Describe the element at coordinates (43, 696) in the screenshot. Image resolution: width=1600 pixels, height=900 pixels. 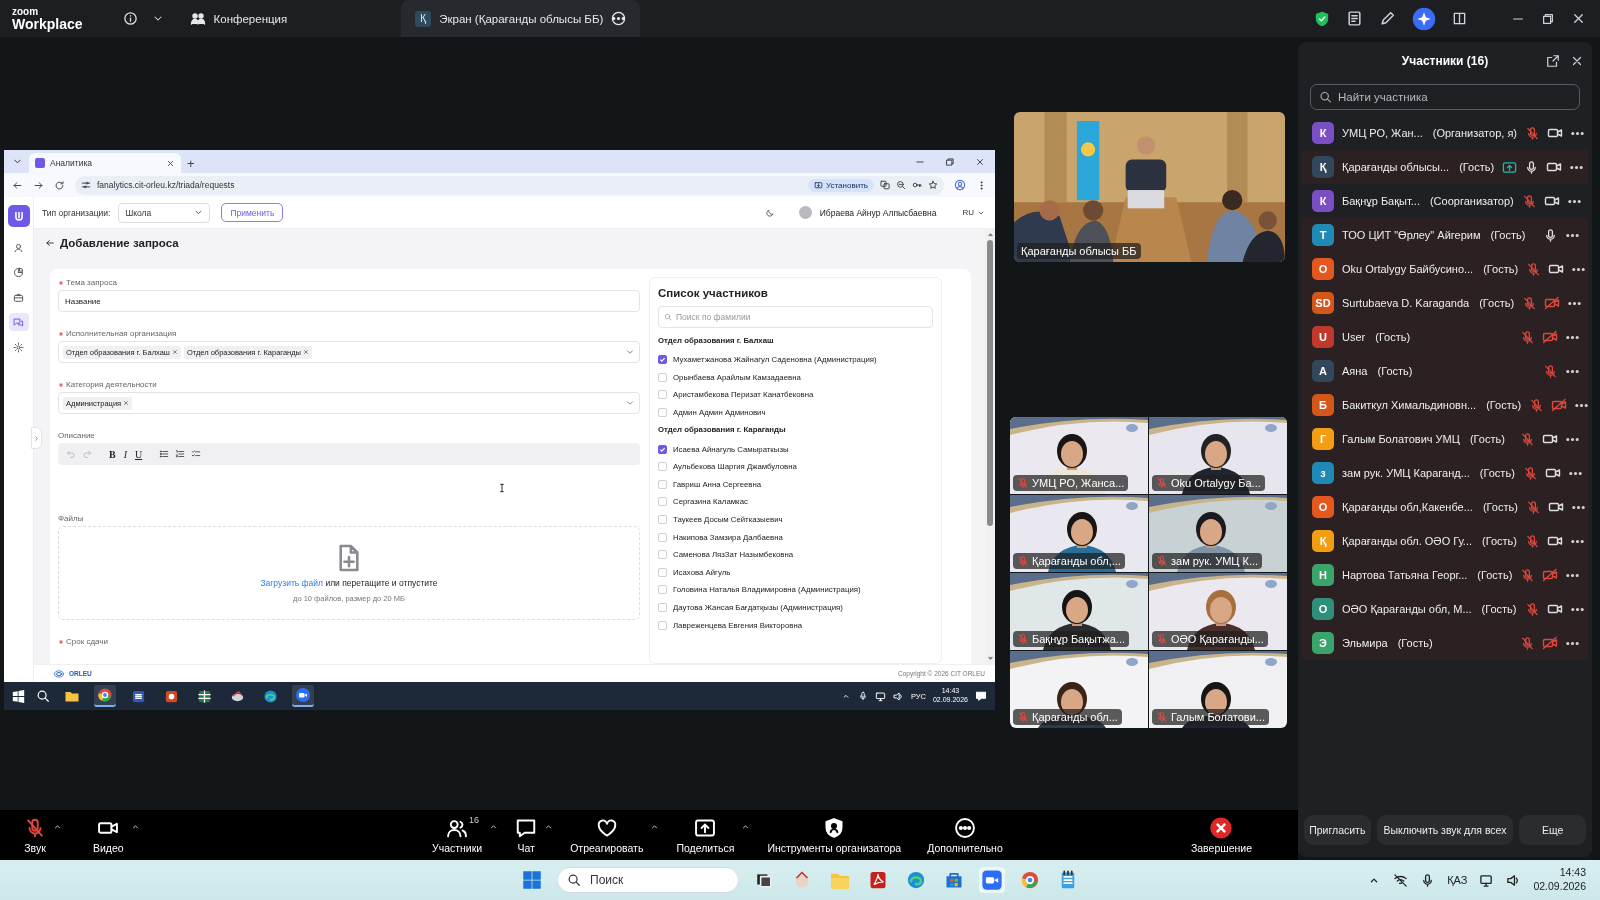
I see `search-icon` at that location.